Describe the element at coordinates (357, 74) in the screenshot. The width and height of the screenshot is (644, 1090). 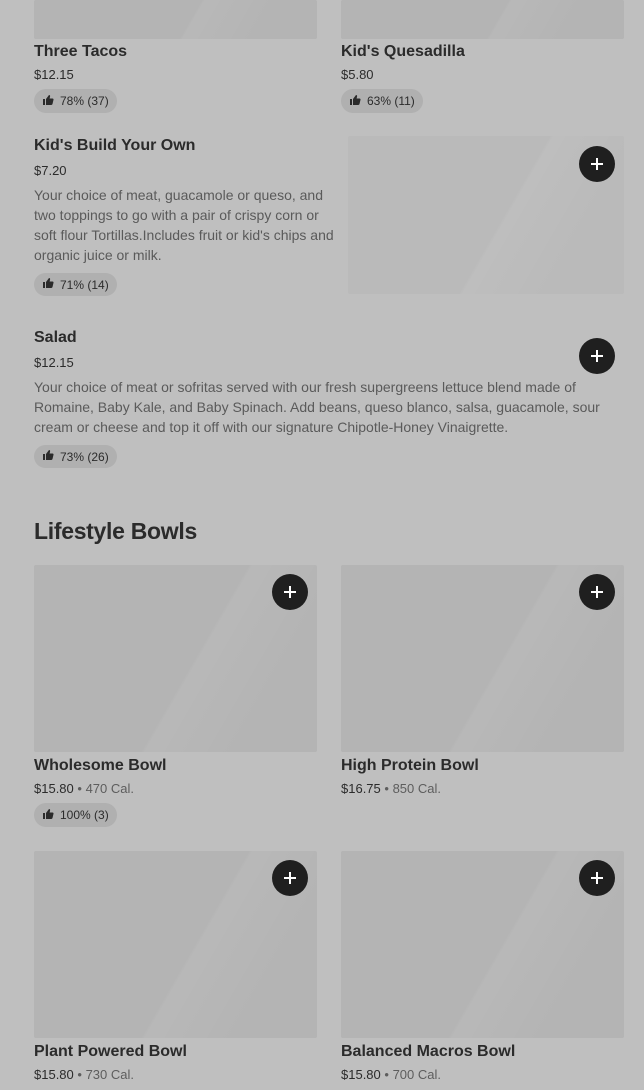
I see `item-price: $5.80` at that location.